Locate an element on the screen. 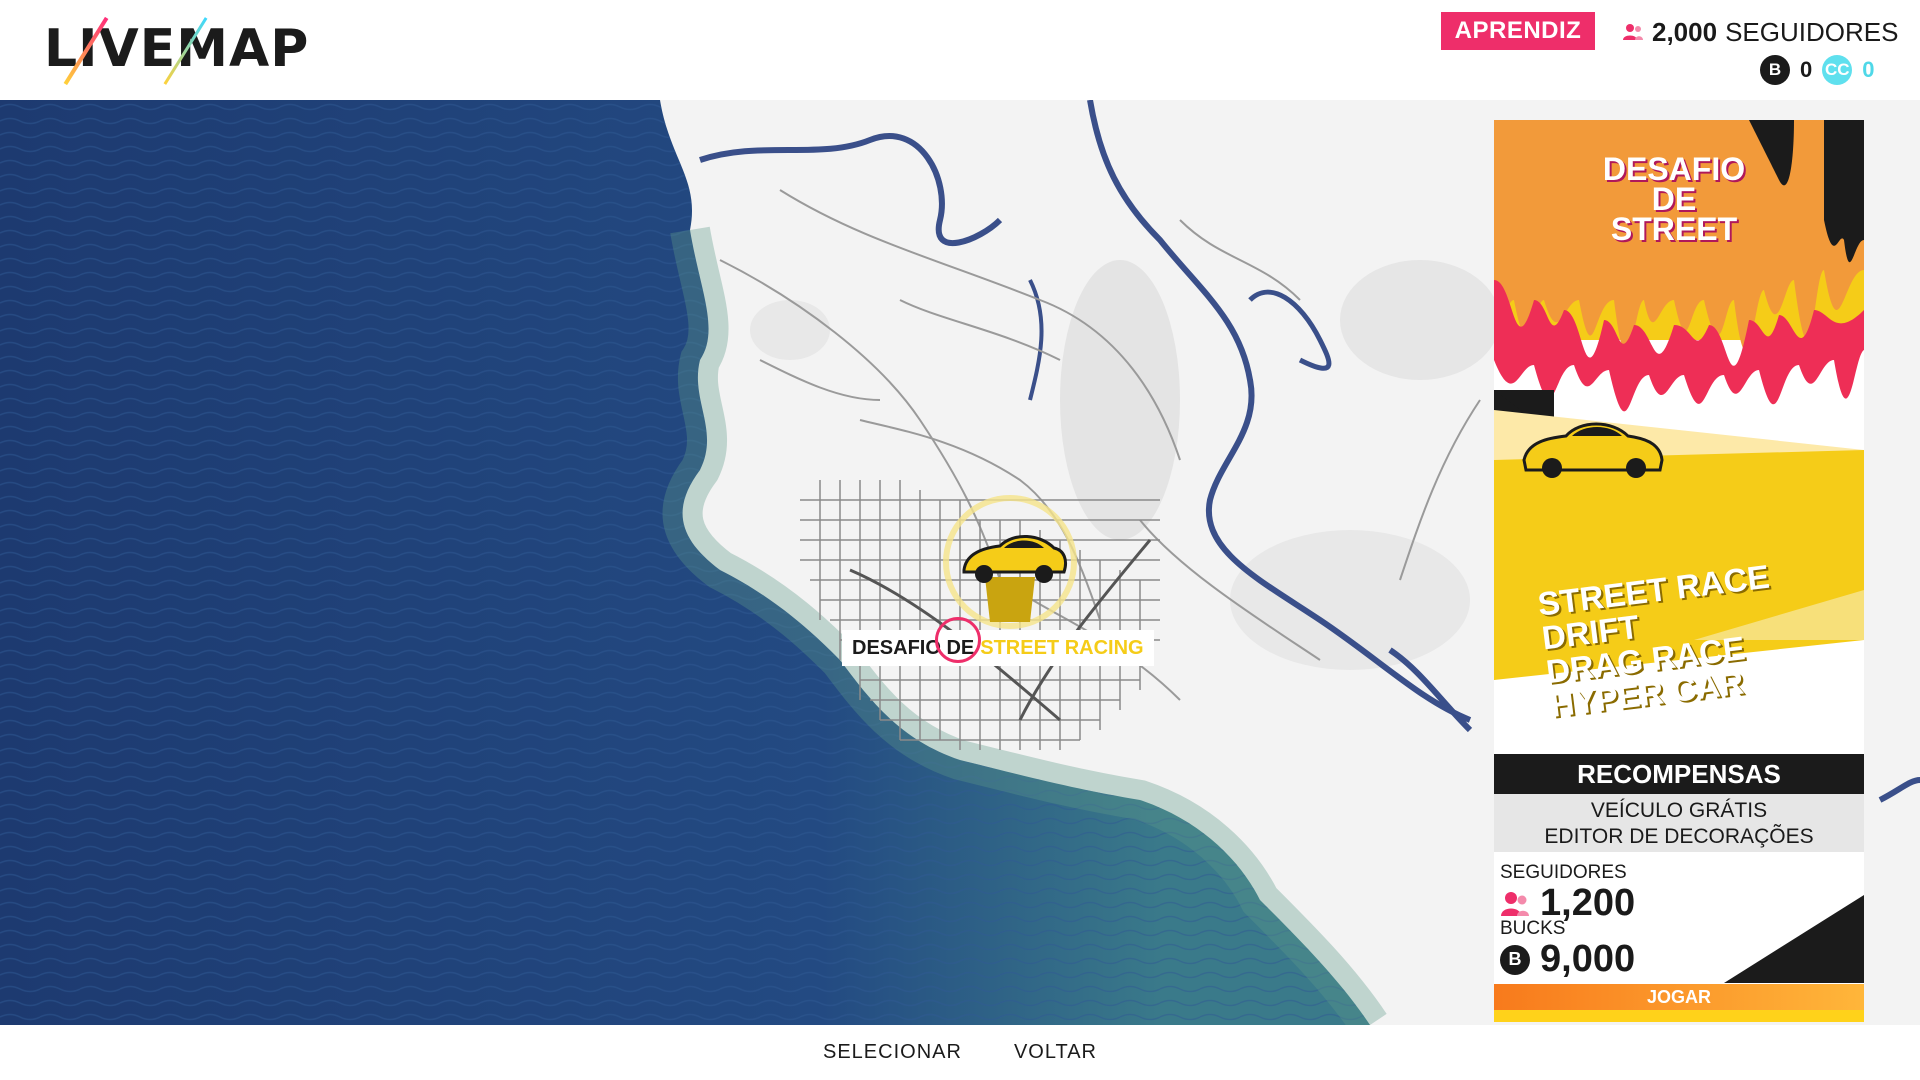  rewards-header: RECOMPENSAS is located at coordinates (1679, 774).